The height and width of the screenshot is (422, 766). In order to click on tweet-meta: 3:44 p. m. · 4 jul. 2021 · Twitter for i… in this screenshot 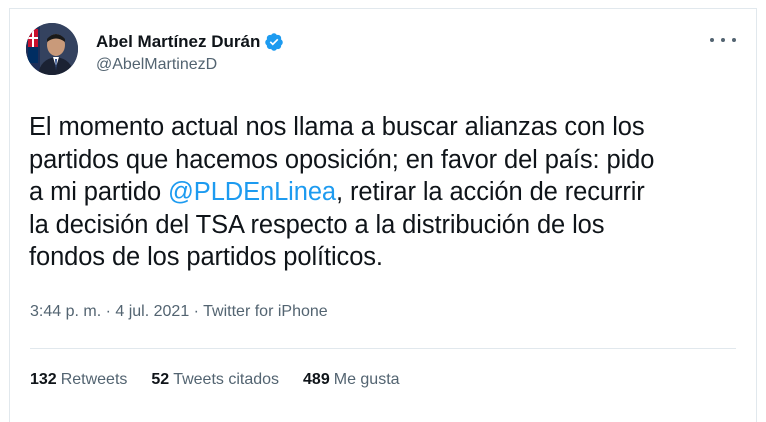, I will do `click(179, 312)`.